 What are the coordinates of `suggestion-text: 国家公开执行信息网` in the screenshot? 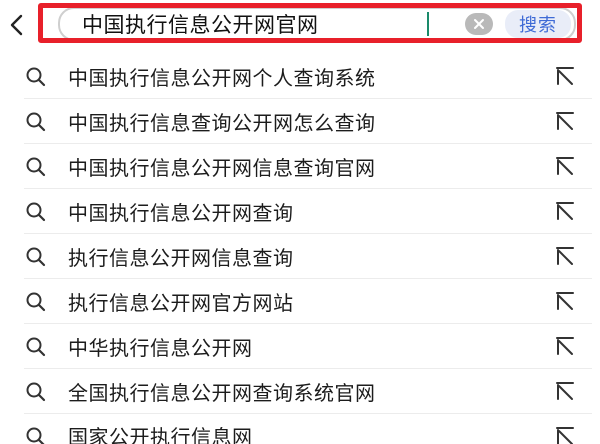 It's located at (160, 435).